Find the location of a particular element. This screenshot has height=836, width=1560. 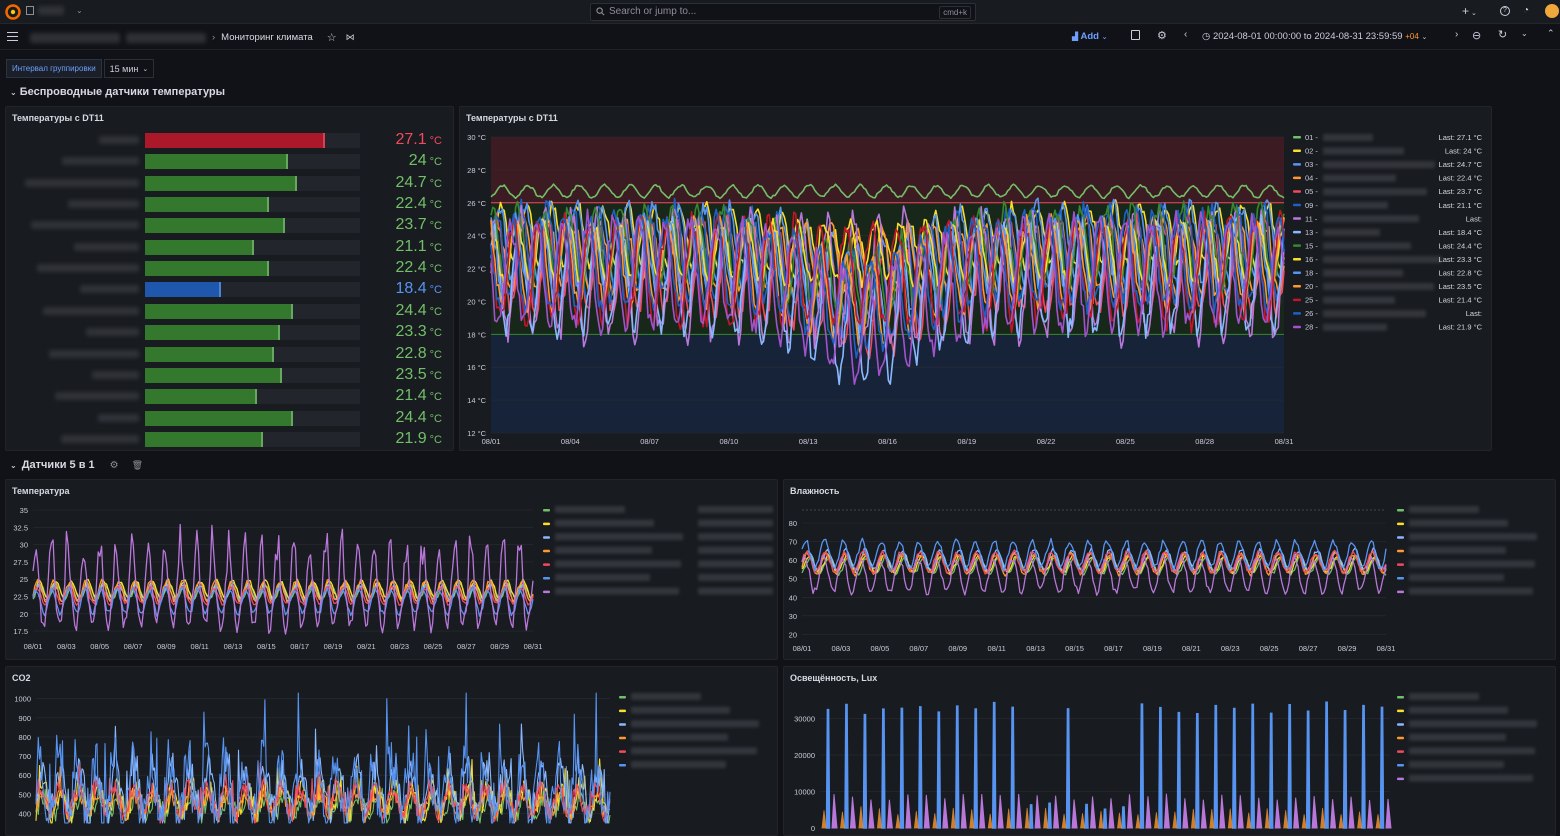

time-forward-icon: › is located at coordinates (1456, 34).